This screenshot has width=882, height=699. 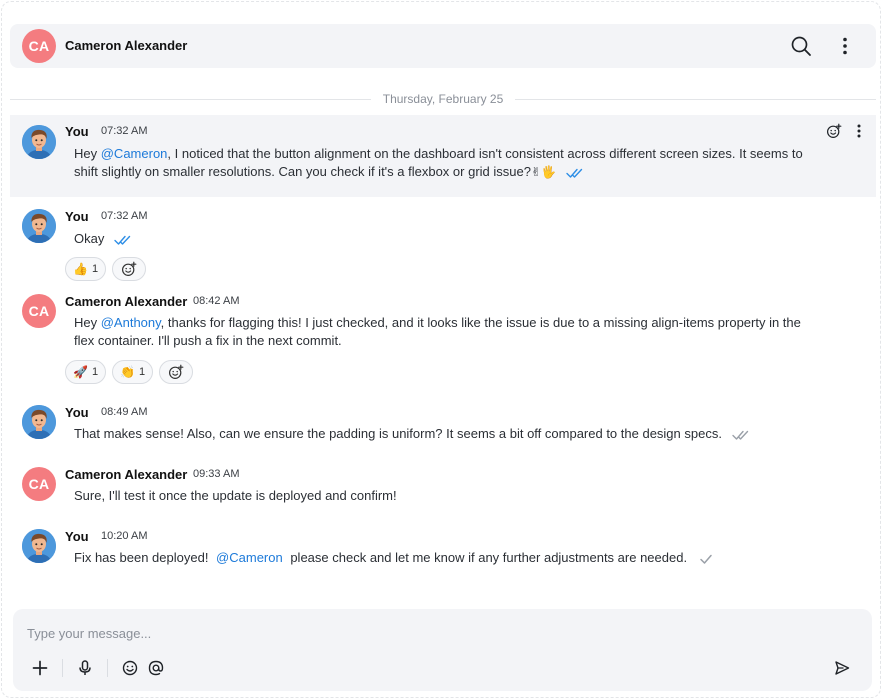 What do you see at coordinates (842, 668) in the screenshot?
I see `send-icon` at bounding box center [842, 668].